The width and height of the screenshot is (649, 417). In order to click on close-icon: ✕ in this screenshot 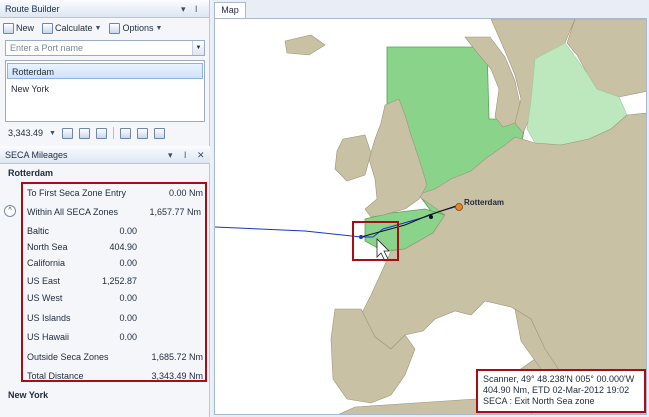, I will do `click(201, 155)`.